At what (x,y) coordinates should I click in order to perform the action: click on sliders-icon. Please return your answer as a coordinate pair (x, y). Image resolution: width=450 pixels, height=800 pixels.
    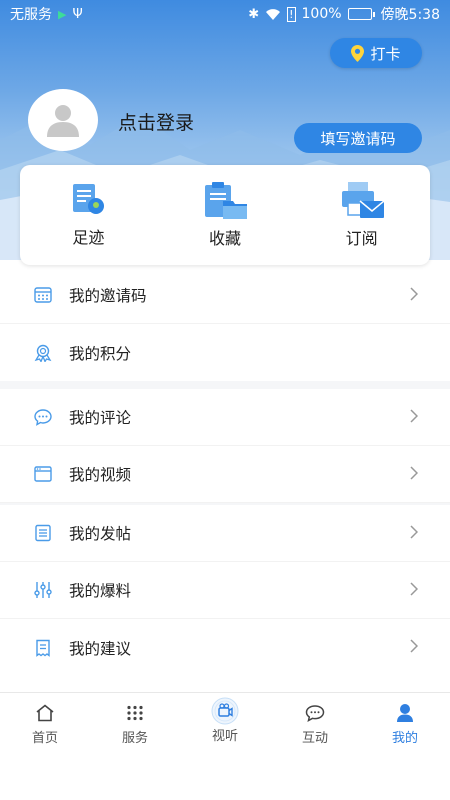
    Looking at the image, I should click on (43, 590).